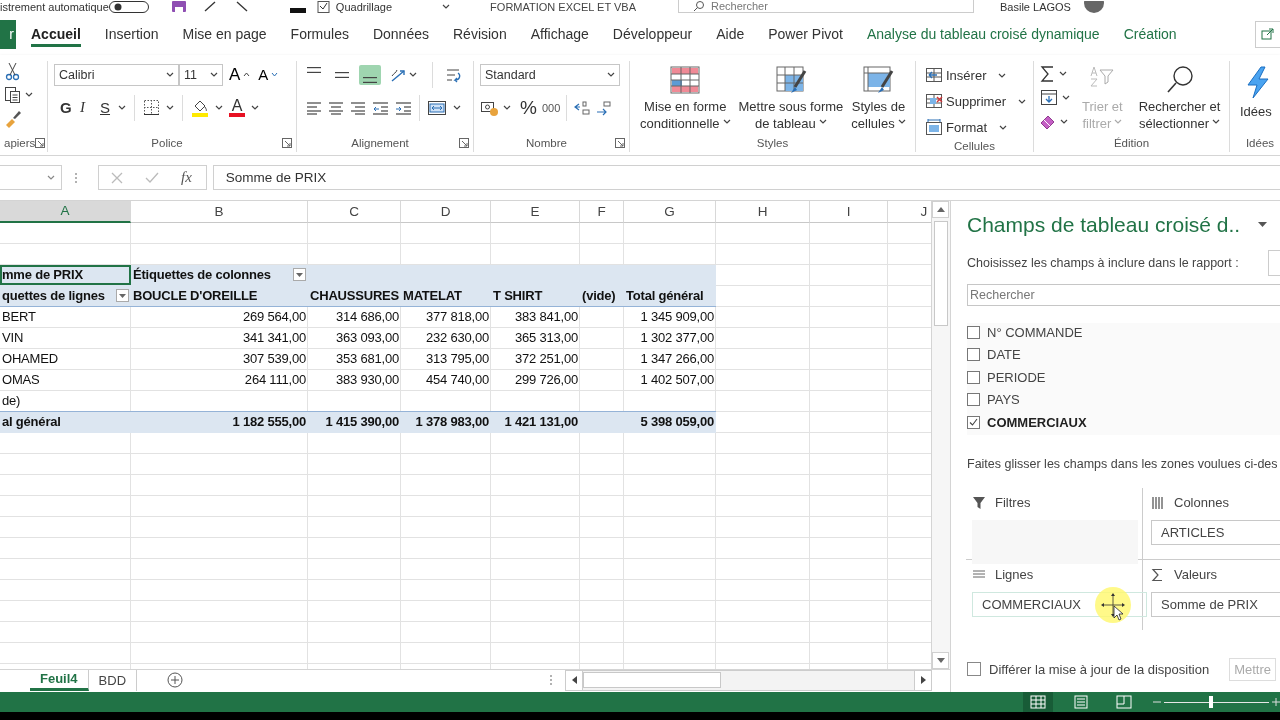  Describe the element at coordinates (878, 99) in the screenshot. I see `ribbon-button: Styles de cellules` at that location.